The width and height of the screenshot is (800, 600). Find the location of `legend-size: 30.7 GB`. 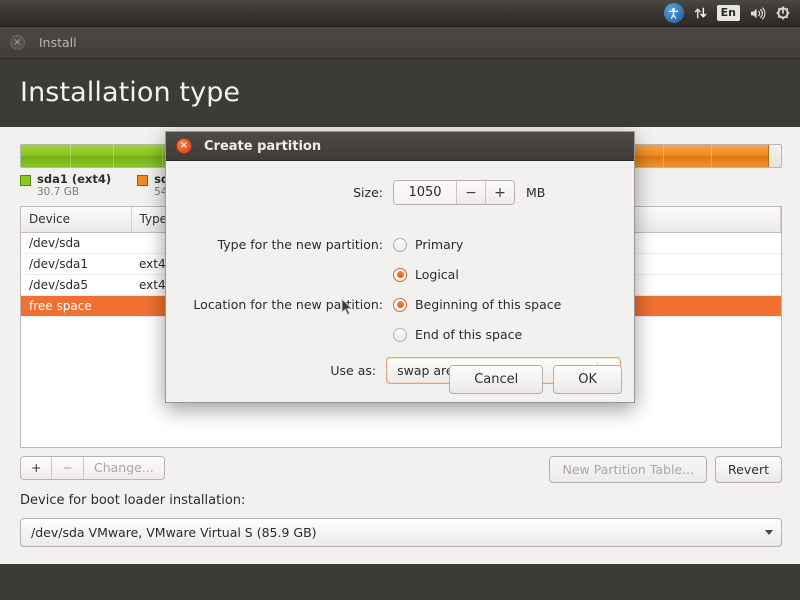

legend-size: 30.7 GB is located at coordinates (58, 192).